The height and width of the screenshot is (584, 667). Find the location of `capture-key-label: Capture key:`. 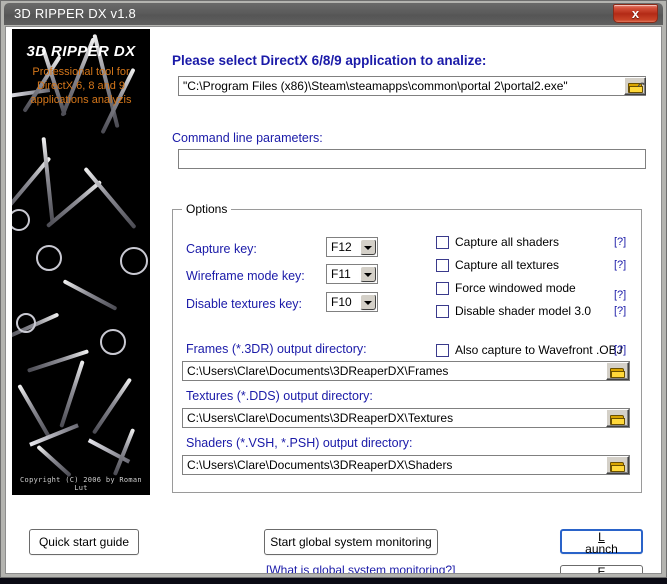

capture-key-label: Capture key: is located at coordinates (221, 249).